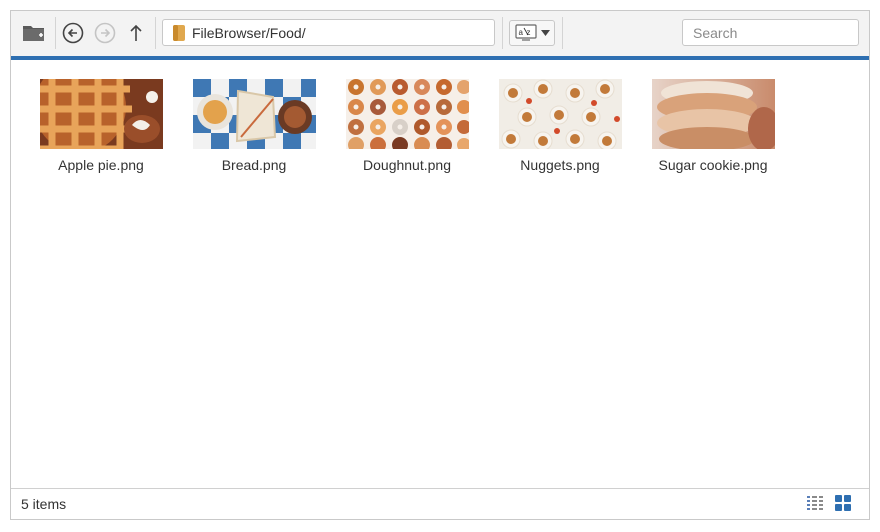 The image size is (880, 532). I want to click on file-item: Doughnut.png, so click(407, 126).